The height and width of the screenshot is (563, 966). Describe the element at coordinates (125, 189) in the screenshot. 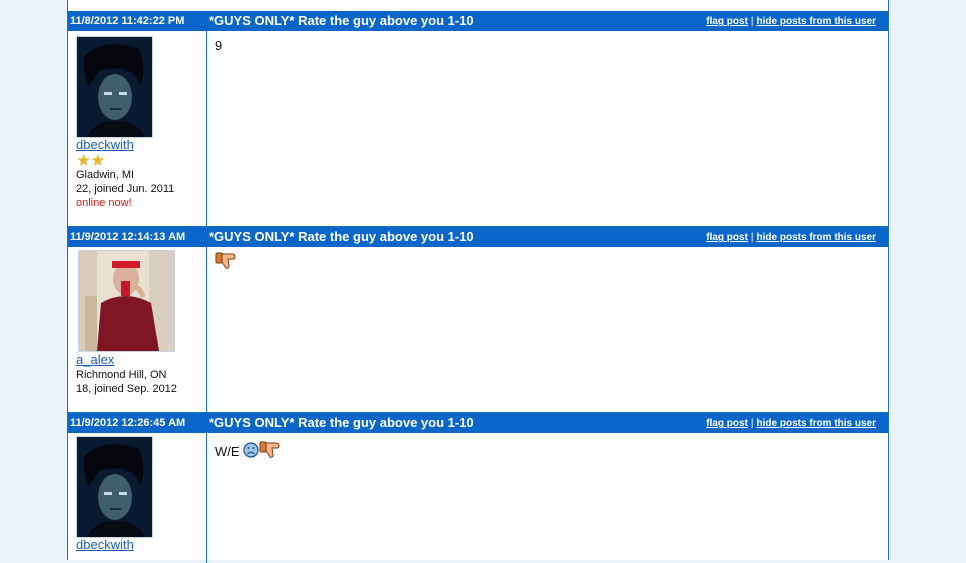

I see `user-info: 22, joined Jun. 2011` at that location.